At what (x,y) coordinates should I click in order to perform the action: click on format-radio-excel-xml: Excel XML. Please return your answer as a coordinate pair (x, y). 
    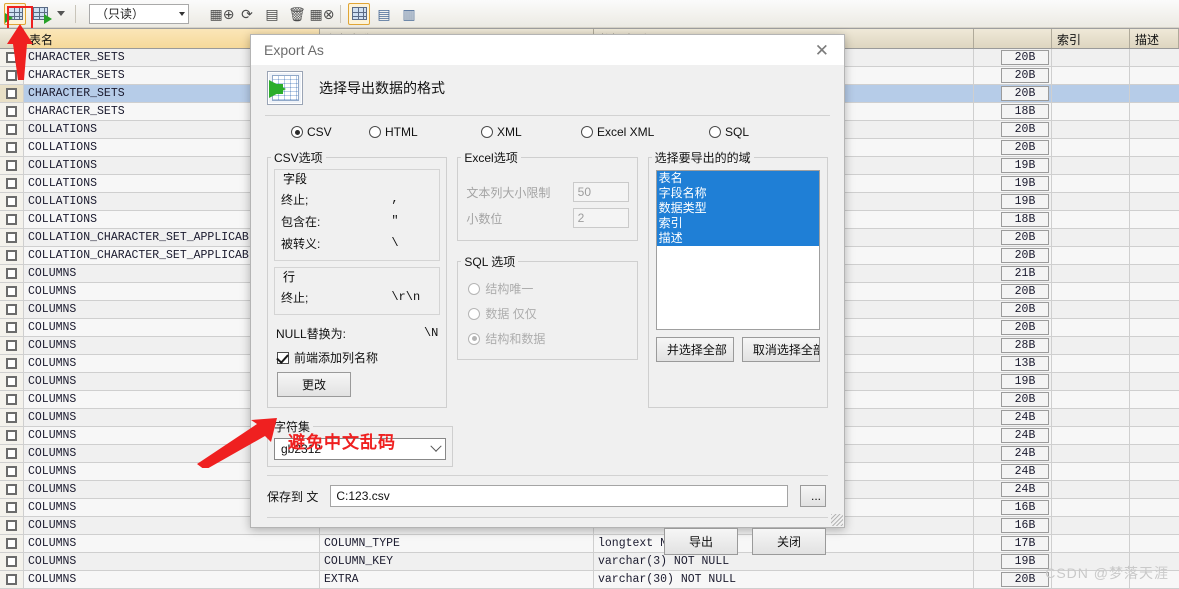
    Looking at the image, I should click on (645, 132).